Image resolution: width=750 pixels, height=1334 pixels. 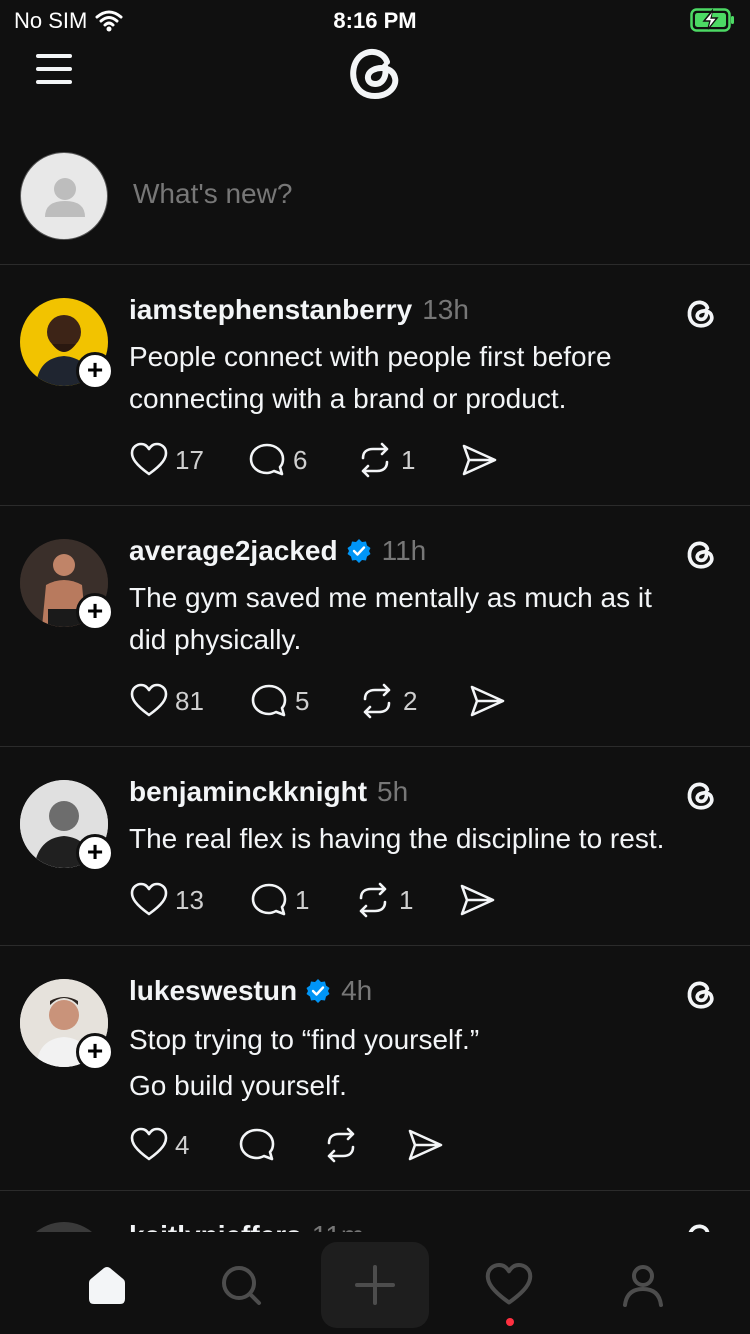 I want to click on post-header: benjaminckknight 5h, so click(x=268, y=792).